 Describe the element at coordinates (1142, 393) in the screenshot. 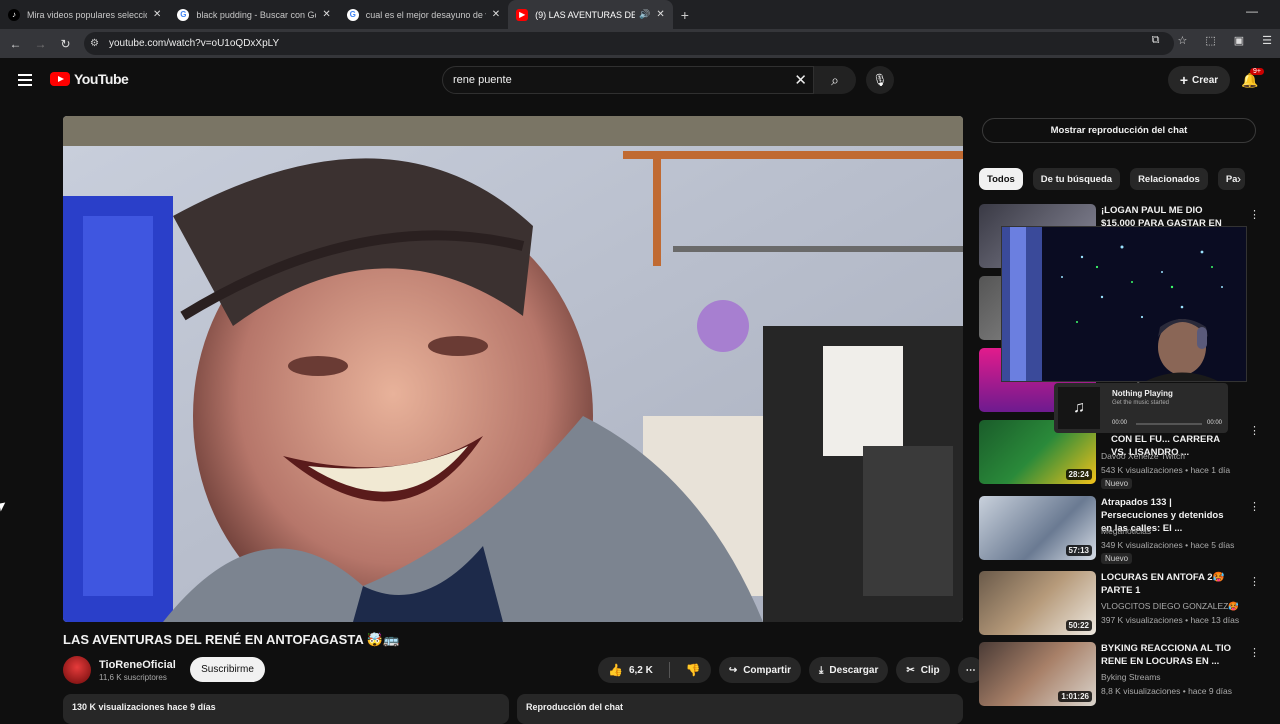

I see `music-title: Nothing Playing` at that location.